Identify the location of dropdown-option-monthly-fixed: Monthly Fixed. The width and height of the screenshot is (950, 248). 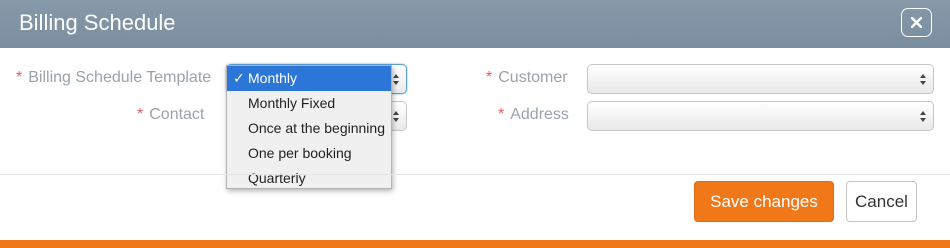
(309, 103).